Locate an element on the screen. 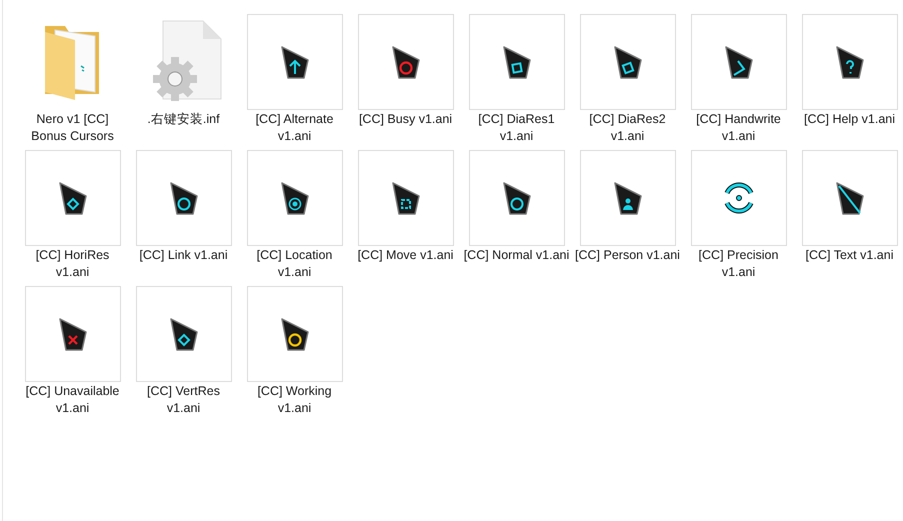 The height and width of the screenshot is (521, 903). file-name: [CC] Help v1.ani is located at coordinates (849, 119).